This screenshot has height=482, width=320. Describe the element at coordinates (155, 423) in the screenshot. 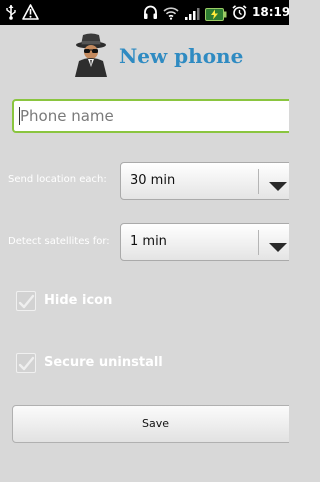

I see `save-button-label: Save` at that location.